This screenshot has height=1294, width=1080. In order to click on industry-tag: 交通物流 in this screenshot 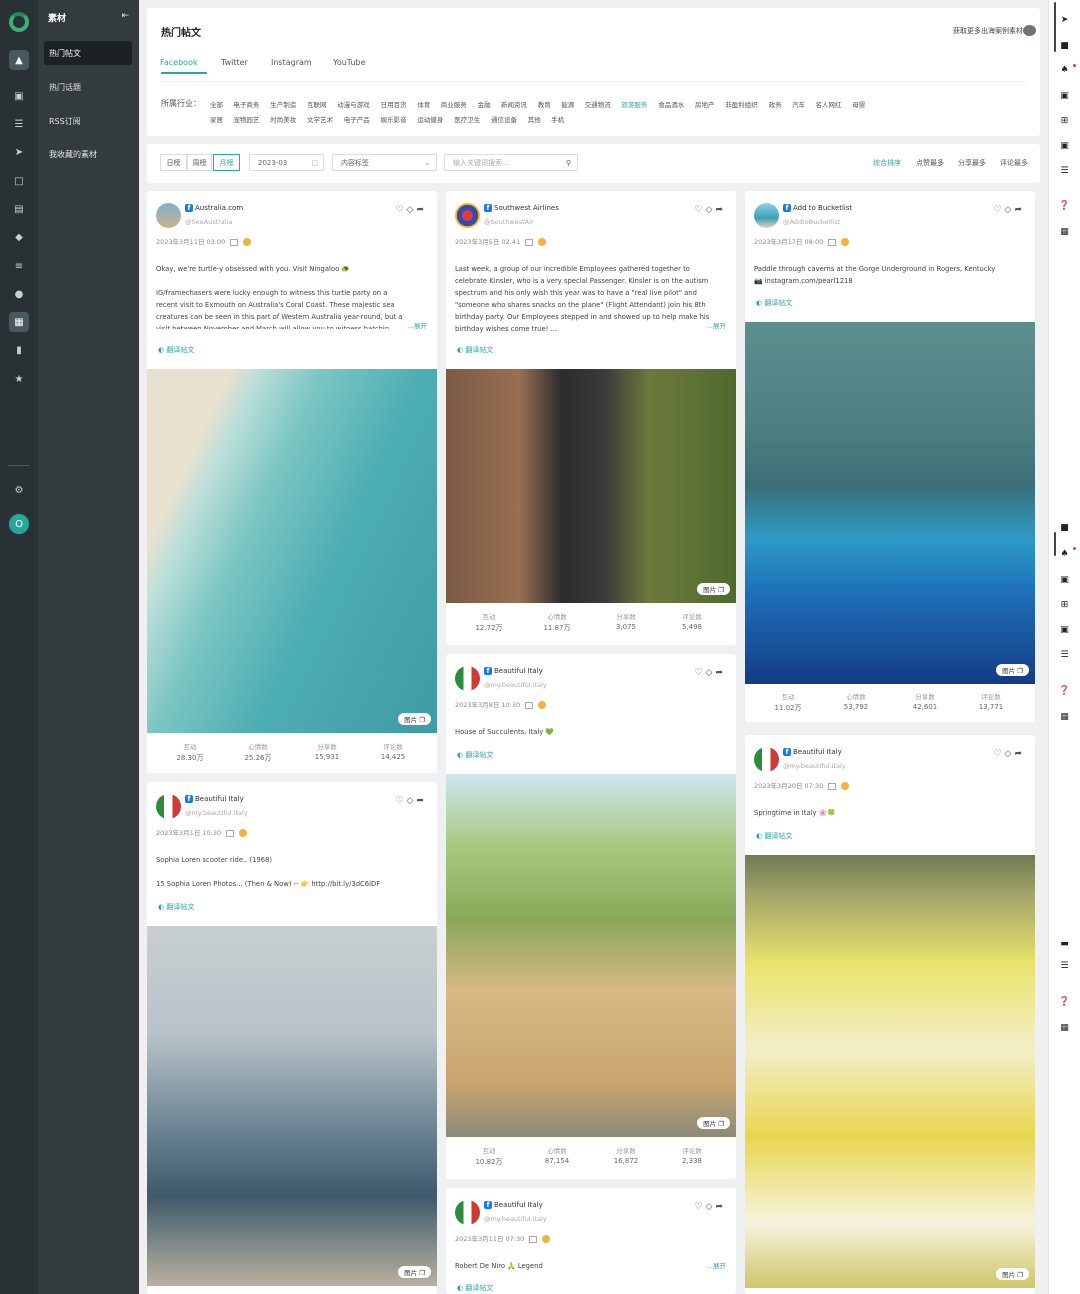, I will do `click(598, 104)`.